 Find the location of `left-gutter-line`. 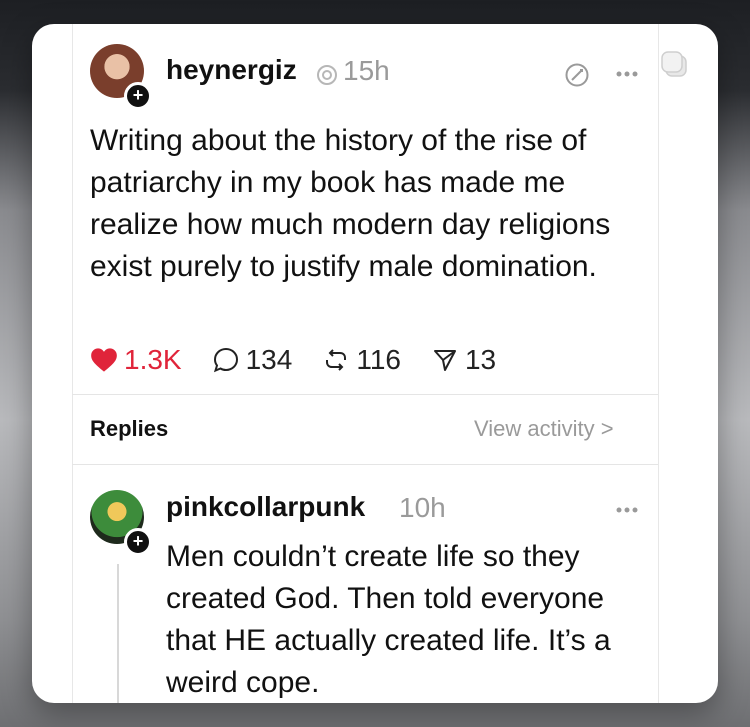

left-gutter-line is located at coordinates (72, 363).